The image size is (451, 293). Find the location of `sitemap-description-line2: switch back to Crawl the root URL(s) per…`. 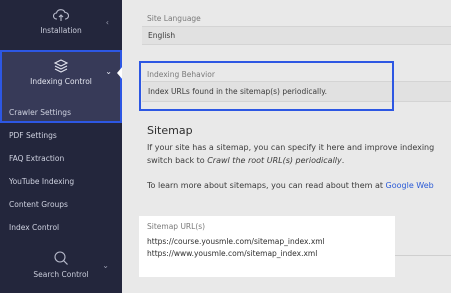

sitemap-description-line2: switch back to Crawl the root URL(s) per… is located at coordinates (245, 160).